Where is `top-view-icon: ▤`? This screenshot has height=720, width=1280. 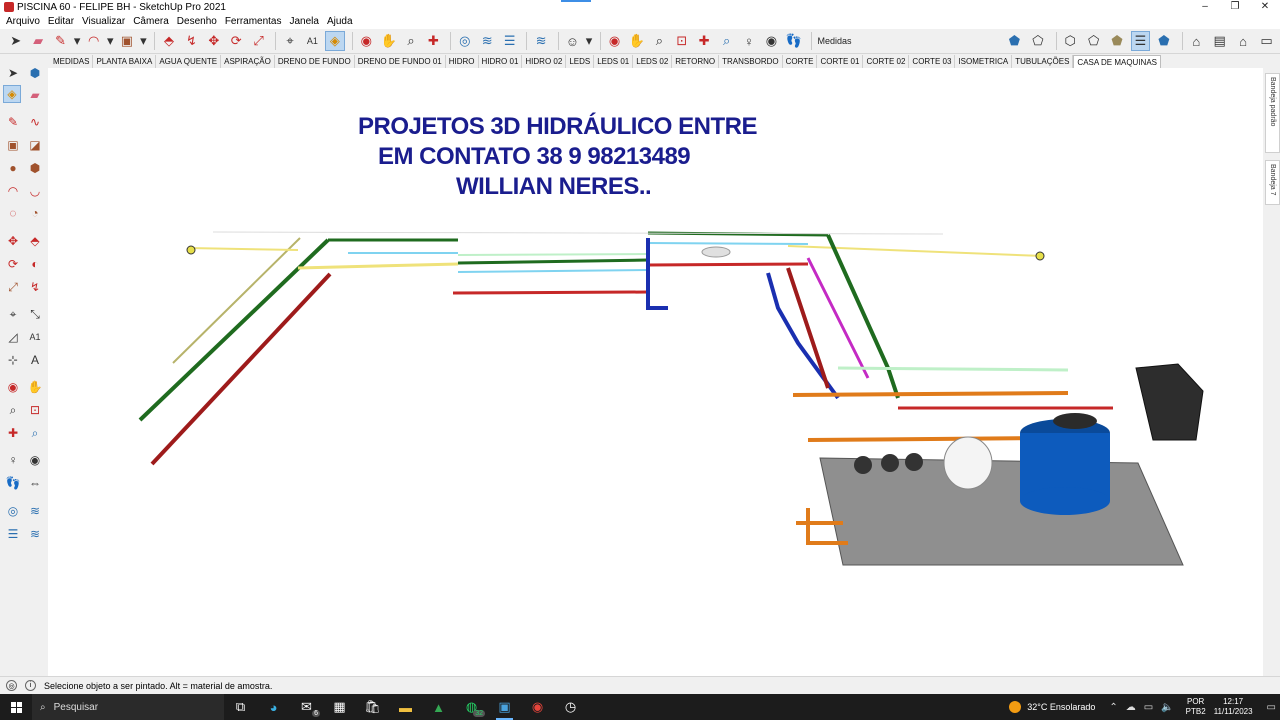
top-view-icon: ▤ is located at coordinates (1219, 41).